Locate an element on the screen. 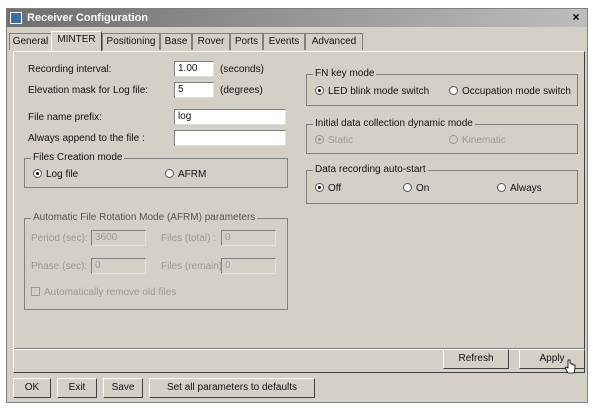 The width and height of the screenshot is (593, 410). radio-log-file: Log file is located at coordinates (55, 174).